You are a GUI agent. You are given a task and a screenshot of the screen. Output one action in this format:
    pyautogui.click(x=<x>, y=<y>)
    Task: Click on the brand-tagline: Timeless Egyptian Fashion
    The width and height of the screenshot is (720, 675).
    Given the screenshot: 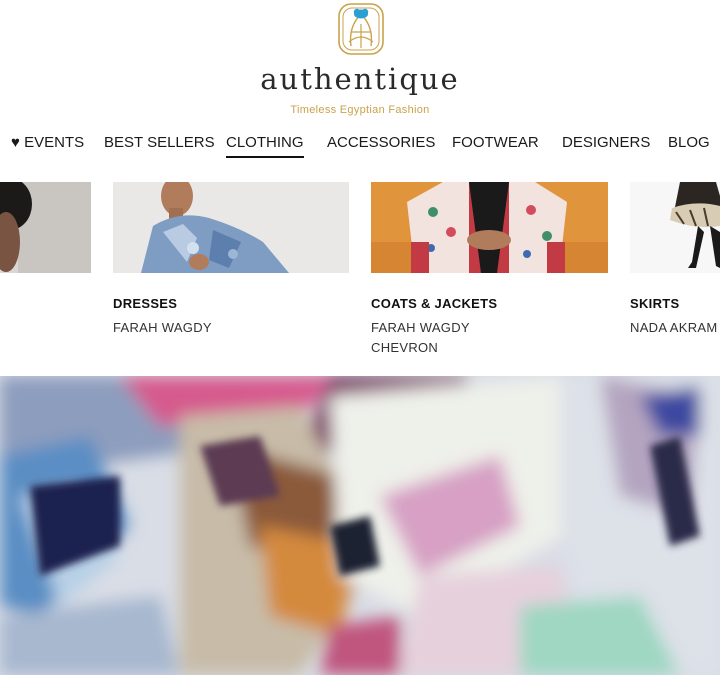 What is the action you would take?
    pyautogui.click(x=360, y=110)
    